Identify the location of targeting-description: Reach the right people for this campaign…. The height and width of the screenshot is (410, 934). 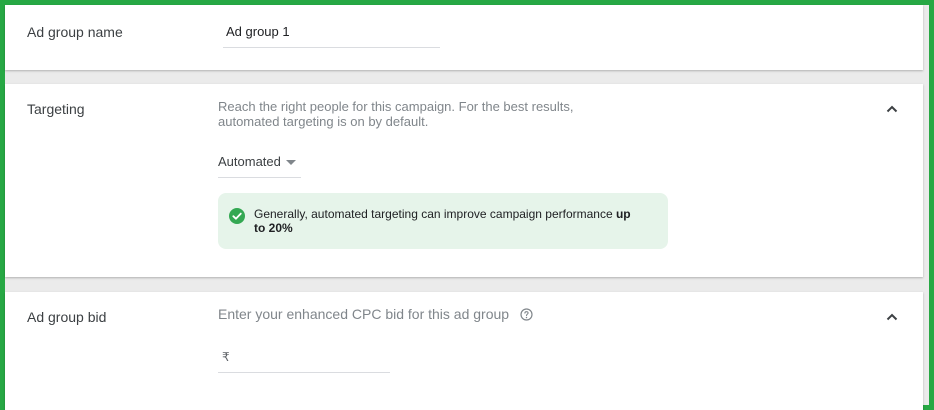
(396, 114).